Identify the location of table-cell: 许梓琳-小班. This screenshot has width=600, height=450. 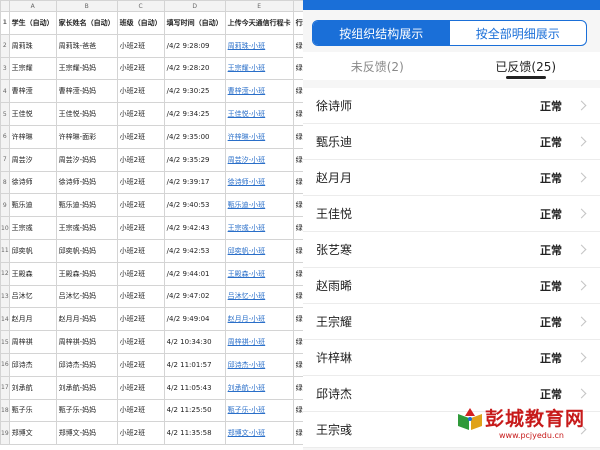
(259, 136).